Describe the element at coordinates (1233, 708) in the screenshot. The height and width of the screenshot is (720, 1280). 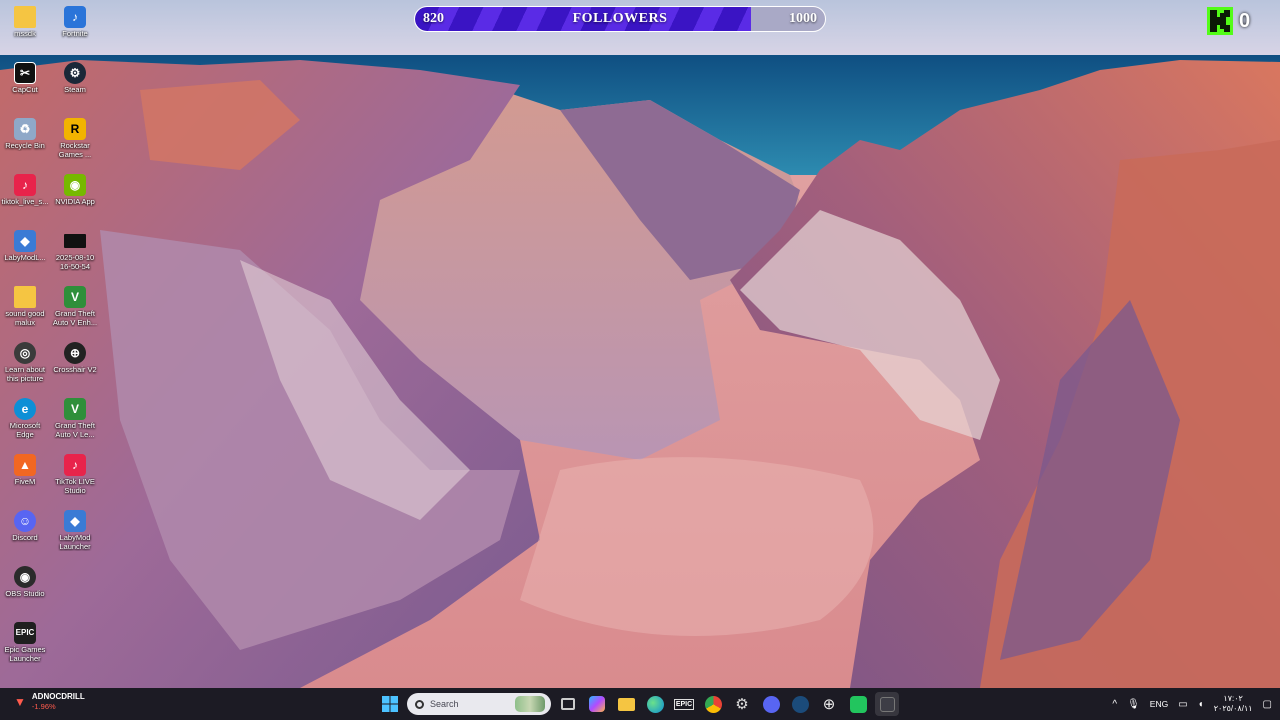
I see `clock-date: ٢٠٢٥/٠٨/١١` at that location.